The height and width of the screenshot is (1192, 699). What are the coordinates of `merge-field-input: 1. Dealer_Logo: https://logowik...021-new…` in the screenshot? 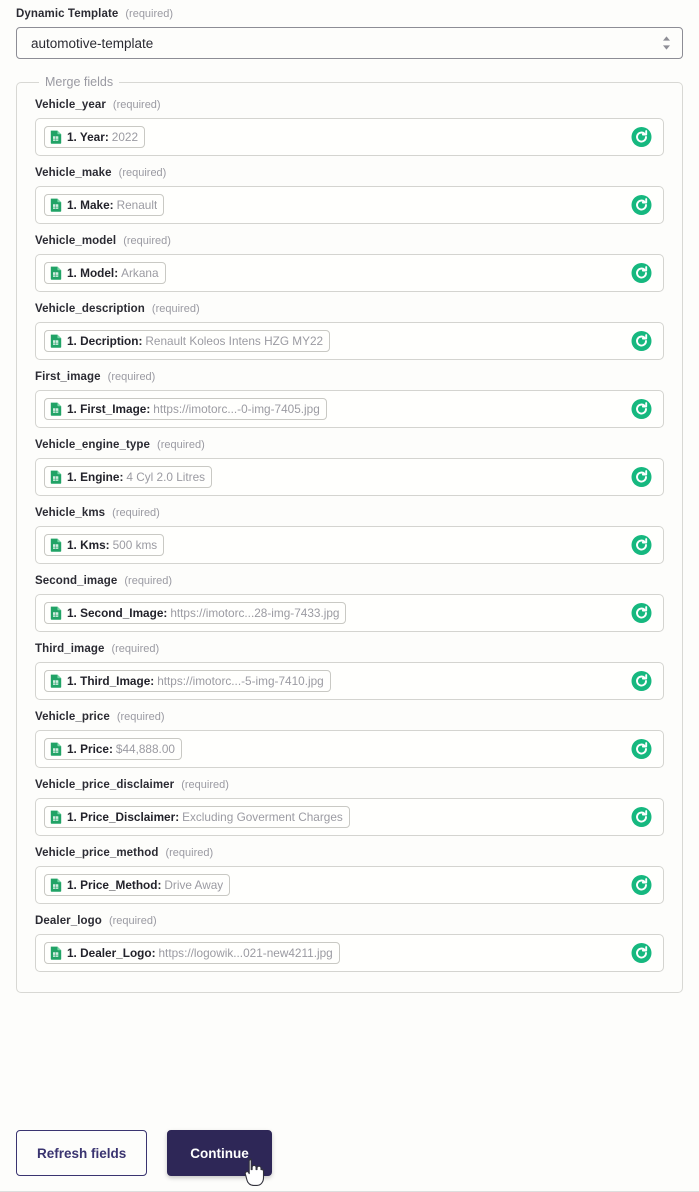 It's located at (349, 953).